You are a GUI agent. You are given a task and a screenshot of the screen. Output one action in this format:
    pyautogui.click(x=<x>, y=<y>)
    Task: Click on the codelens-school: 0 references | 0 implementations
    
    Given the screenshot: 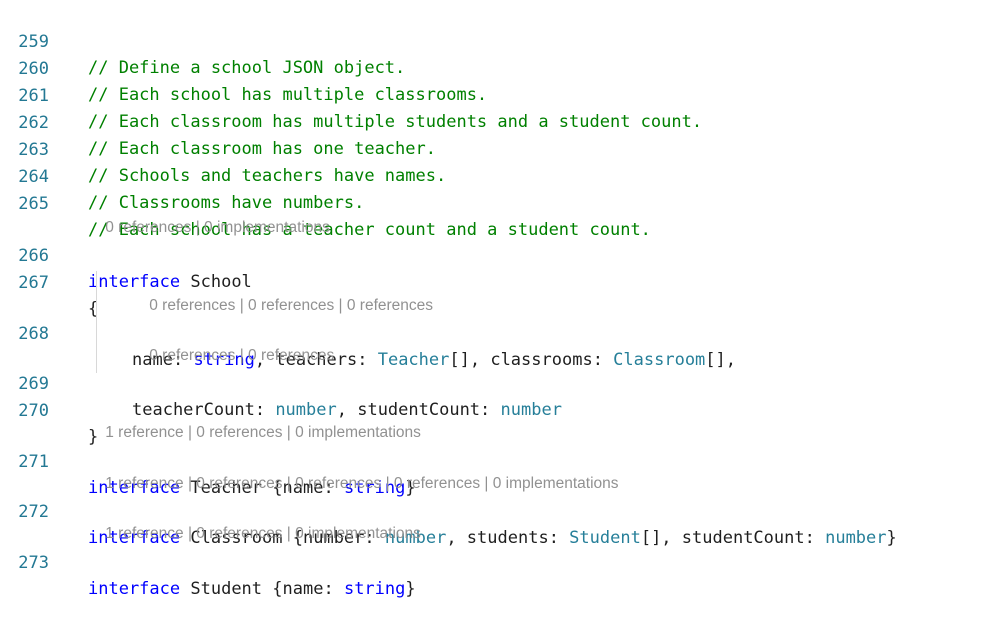 What is the action you would take?
    pyautogui.click(x=217, y=227)
    